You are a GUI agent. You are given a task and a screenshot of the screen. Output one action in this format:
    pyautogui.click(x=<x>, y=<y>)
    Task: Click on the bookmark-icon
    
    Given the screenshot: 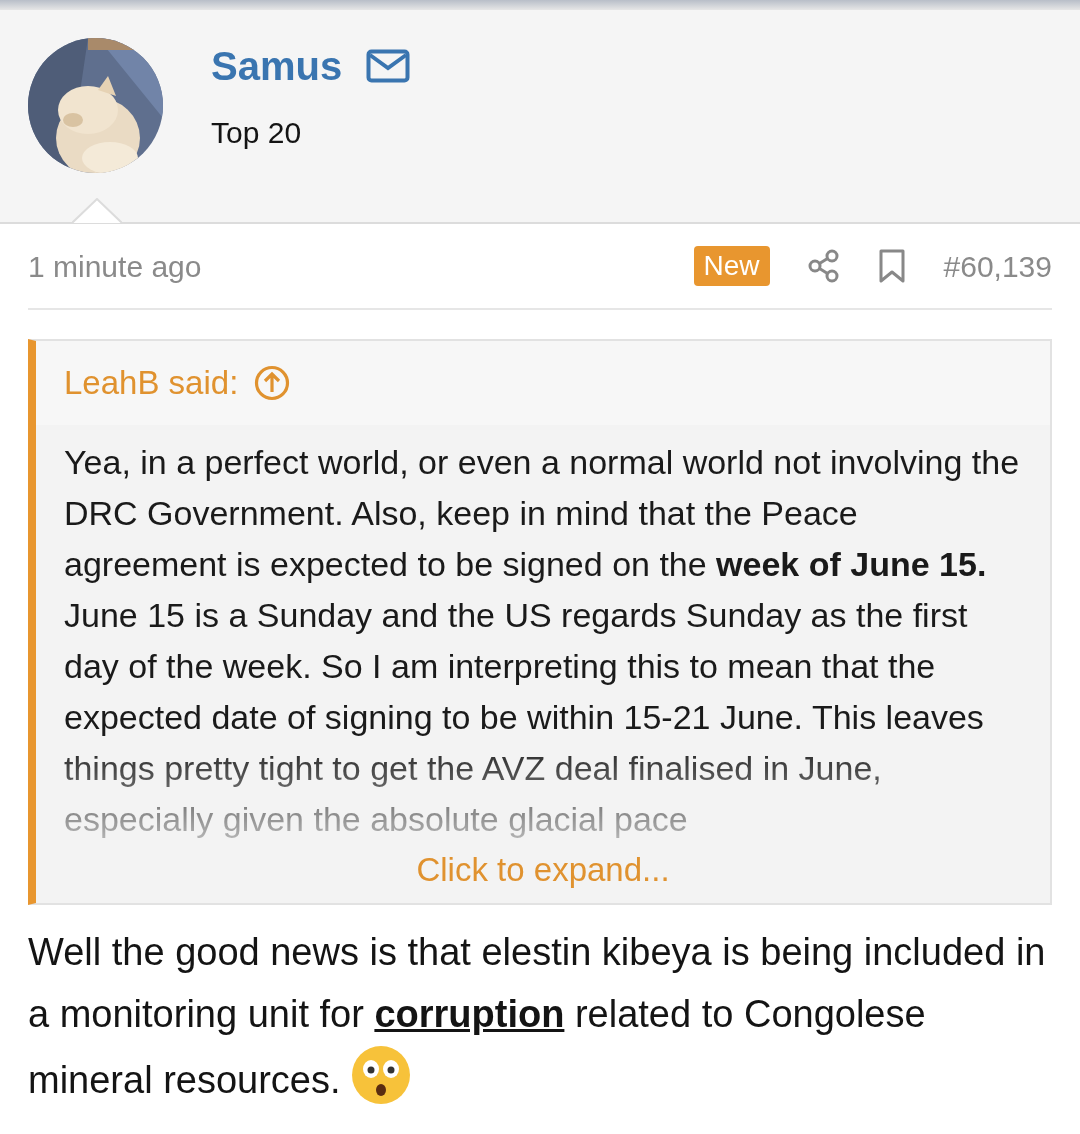 What is the action you would take?
    pyautogui.click(x=891, y=266)
    